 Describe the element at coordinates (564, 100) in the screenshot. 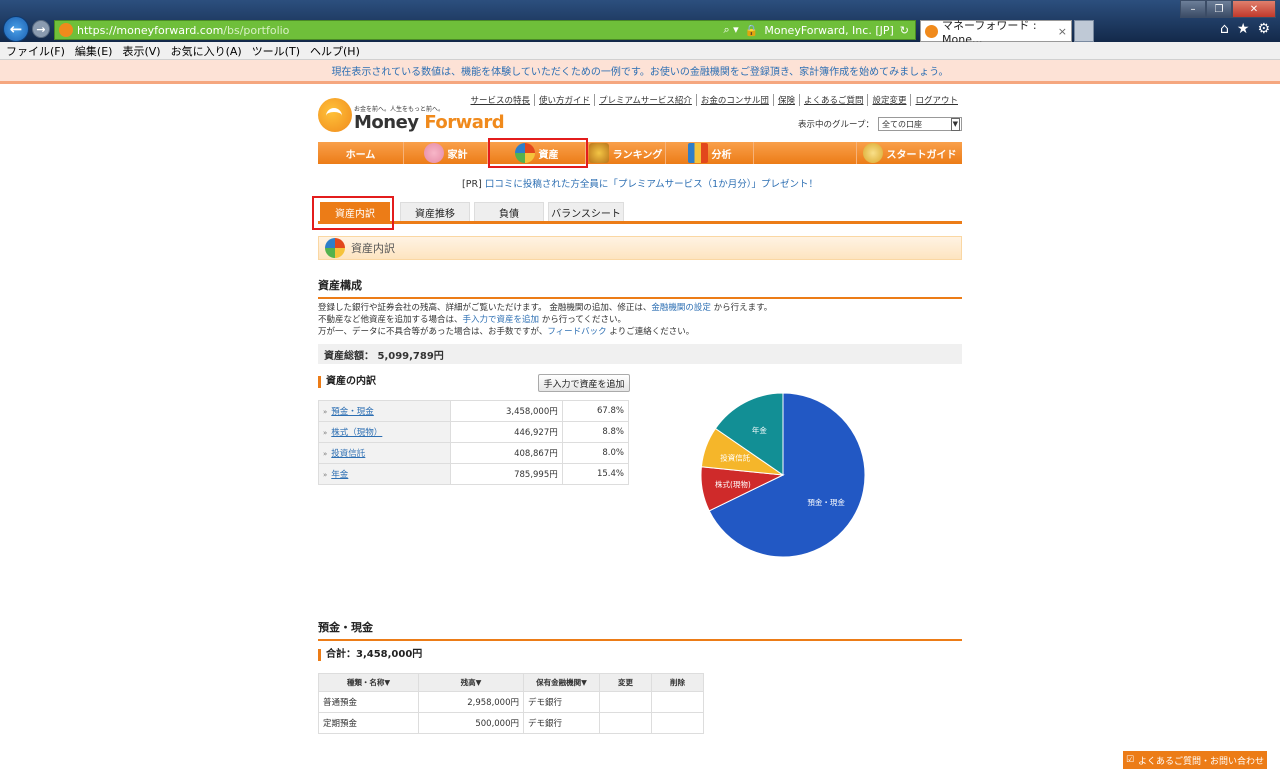

I see `link-usage-guide: 使い方ガイド` at that location.